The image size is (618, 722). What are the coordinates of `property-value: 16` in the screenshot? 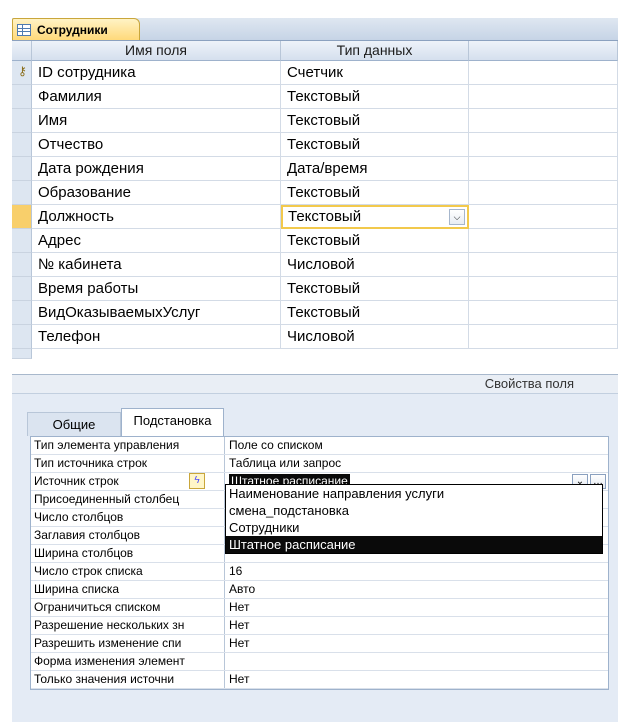 It's located at (417, 571).